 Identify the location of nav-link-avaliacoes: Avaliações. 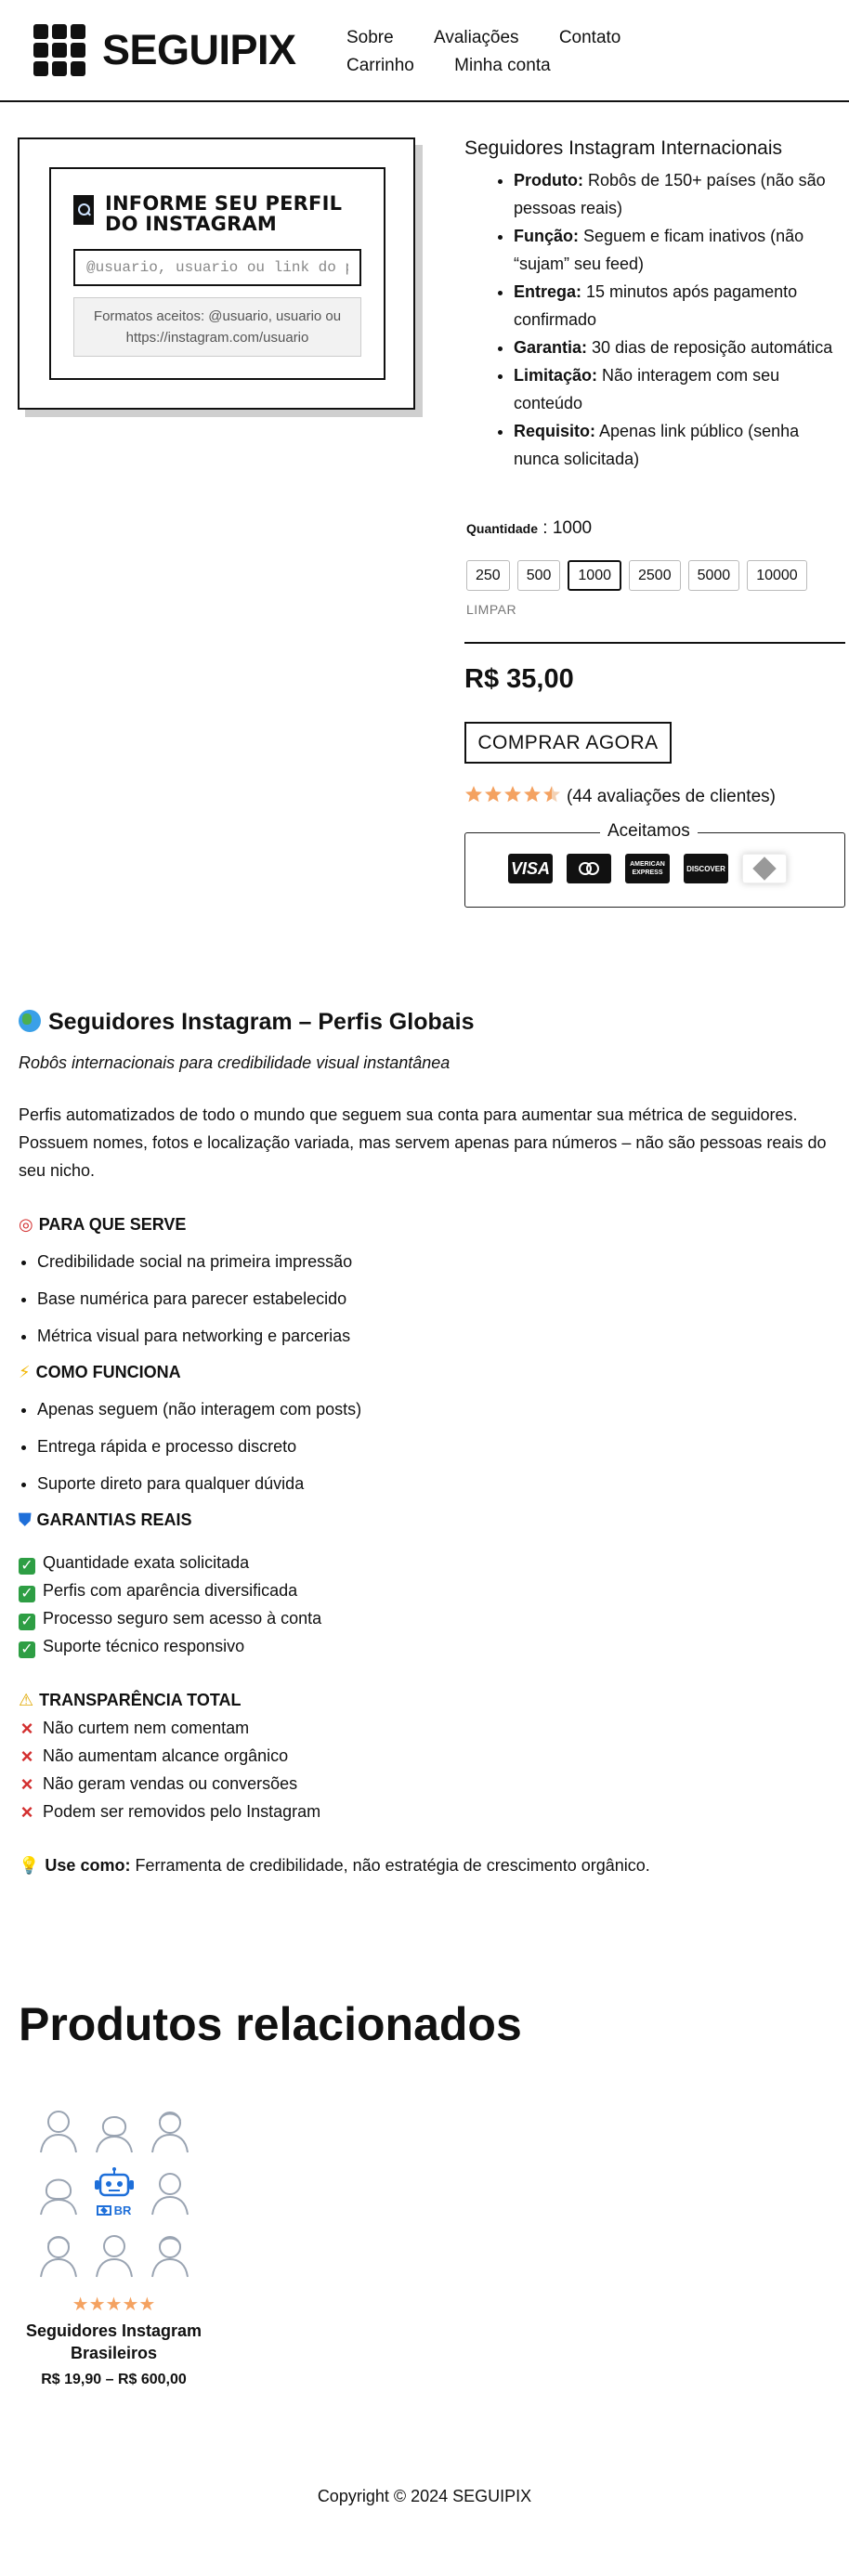
(476, 38).